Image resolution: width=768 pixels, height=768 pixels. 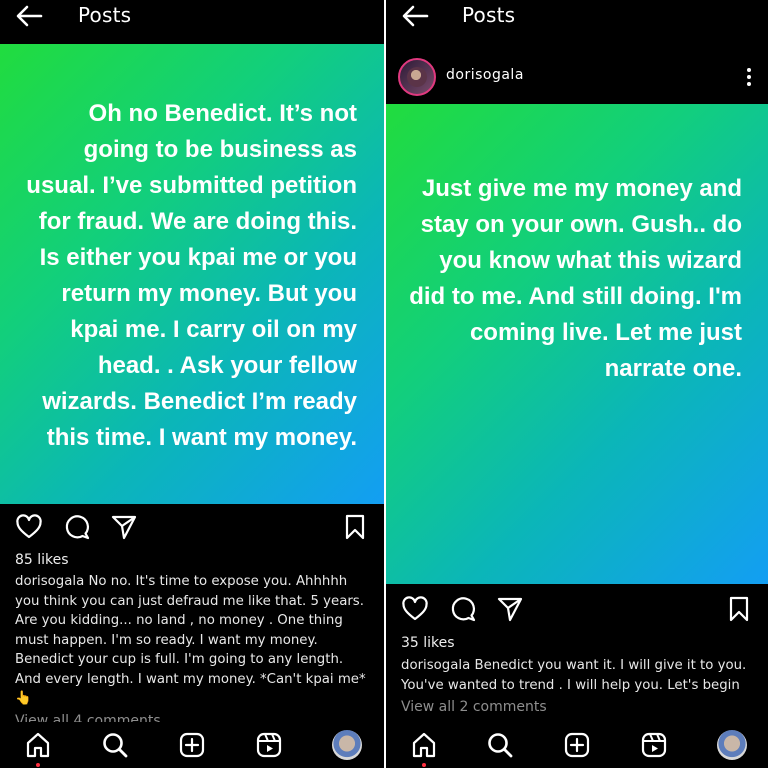 What do you see at coordinates (749, 77) in the screenshot?
I see `more-options-icon` at bounding box center [749, 77].